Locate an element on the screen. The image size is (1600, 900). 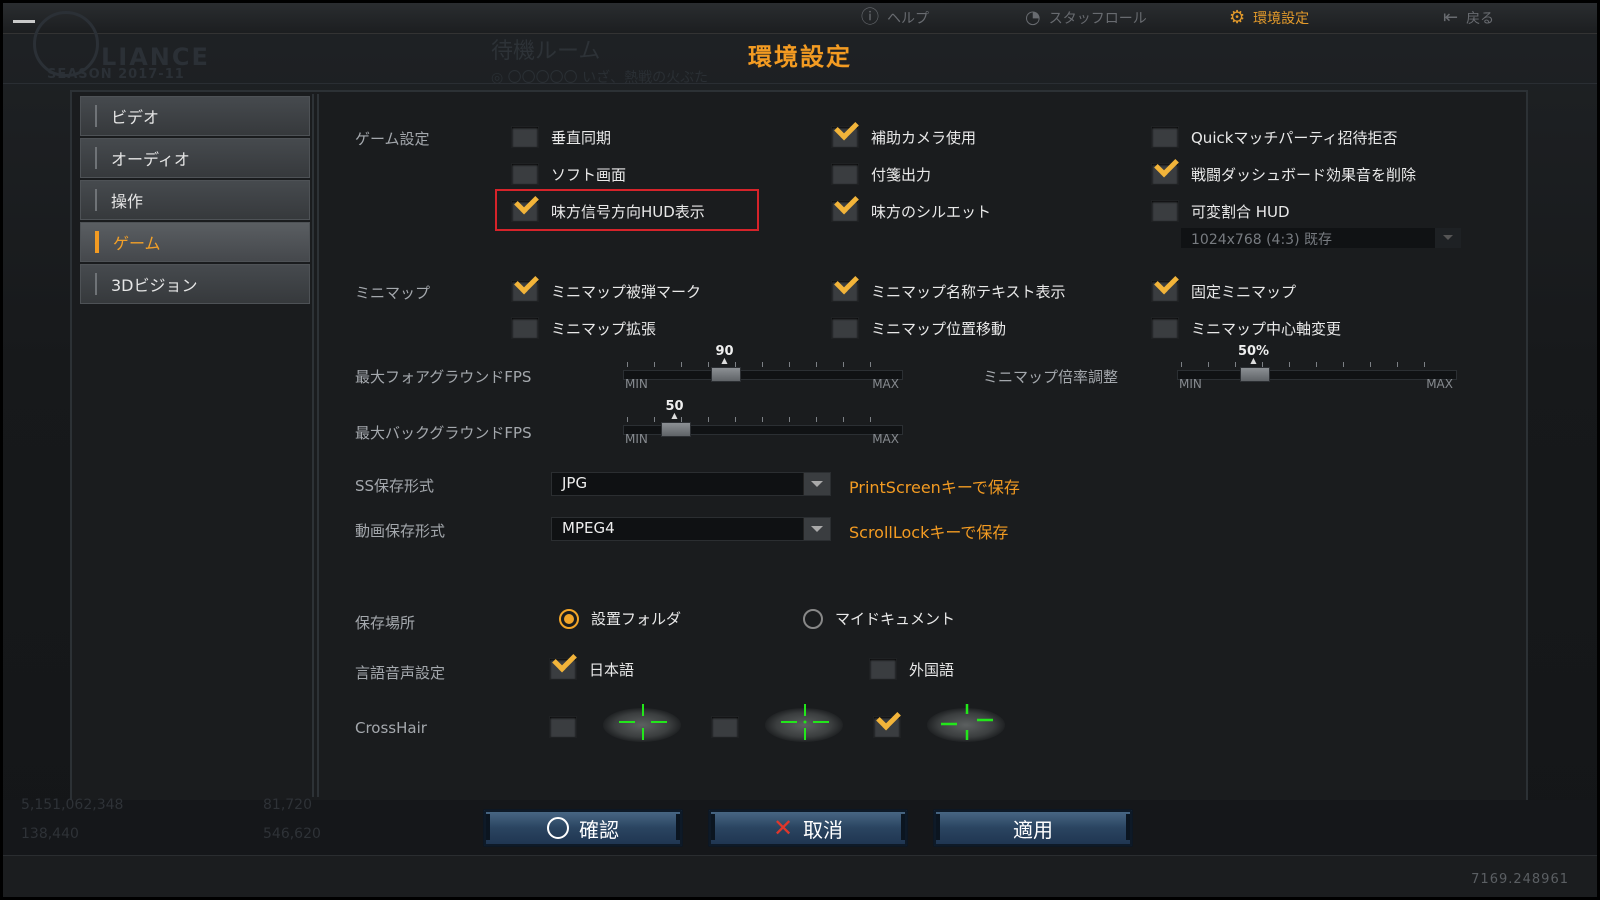
back-link: ⇤ 戻る is located at coordinates (1468, 18).